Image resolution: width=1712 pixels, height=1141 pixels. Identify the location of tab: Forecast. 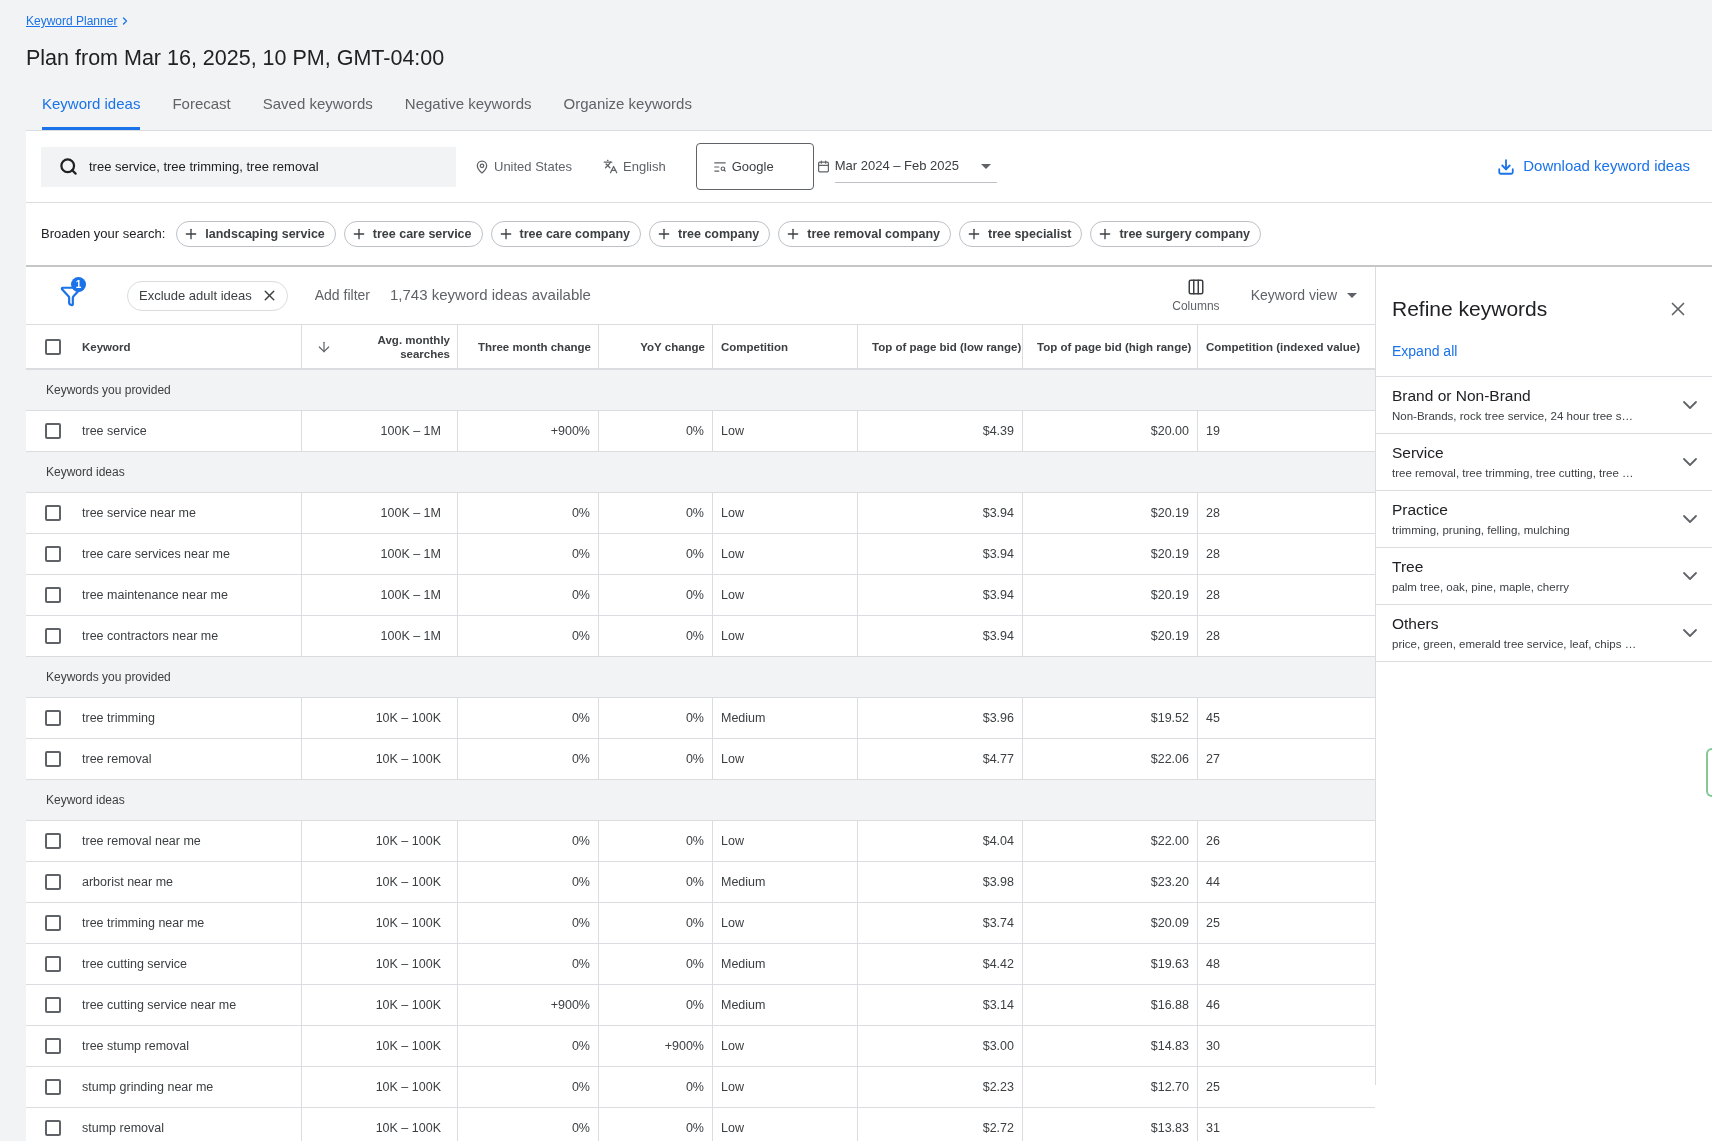
(201, 107).